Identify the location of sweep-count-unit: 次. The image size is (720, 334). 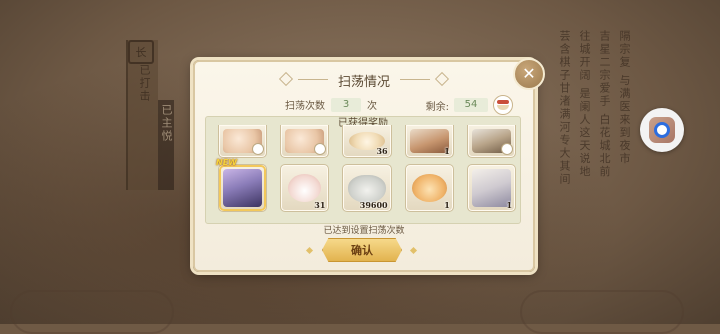
(372, 106).